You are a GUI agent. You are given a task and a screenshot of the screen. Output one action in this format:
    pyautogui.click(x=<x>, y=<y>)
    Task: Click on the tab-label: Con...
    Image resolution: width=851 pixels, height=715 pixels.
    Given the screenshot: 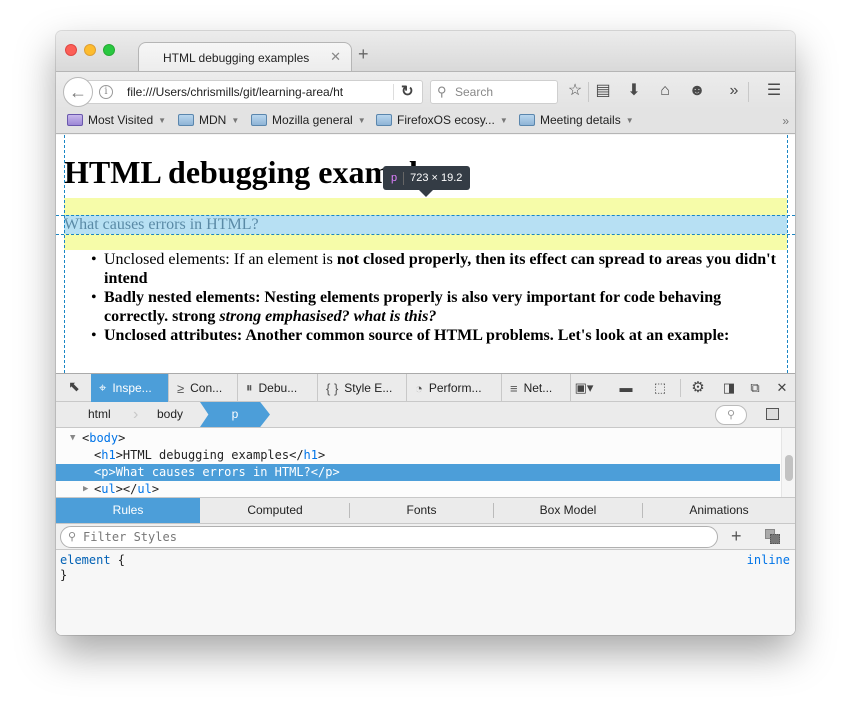 What is the action you would take?
    pyautogui.click(x=206, y=388)
    